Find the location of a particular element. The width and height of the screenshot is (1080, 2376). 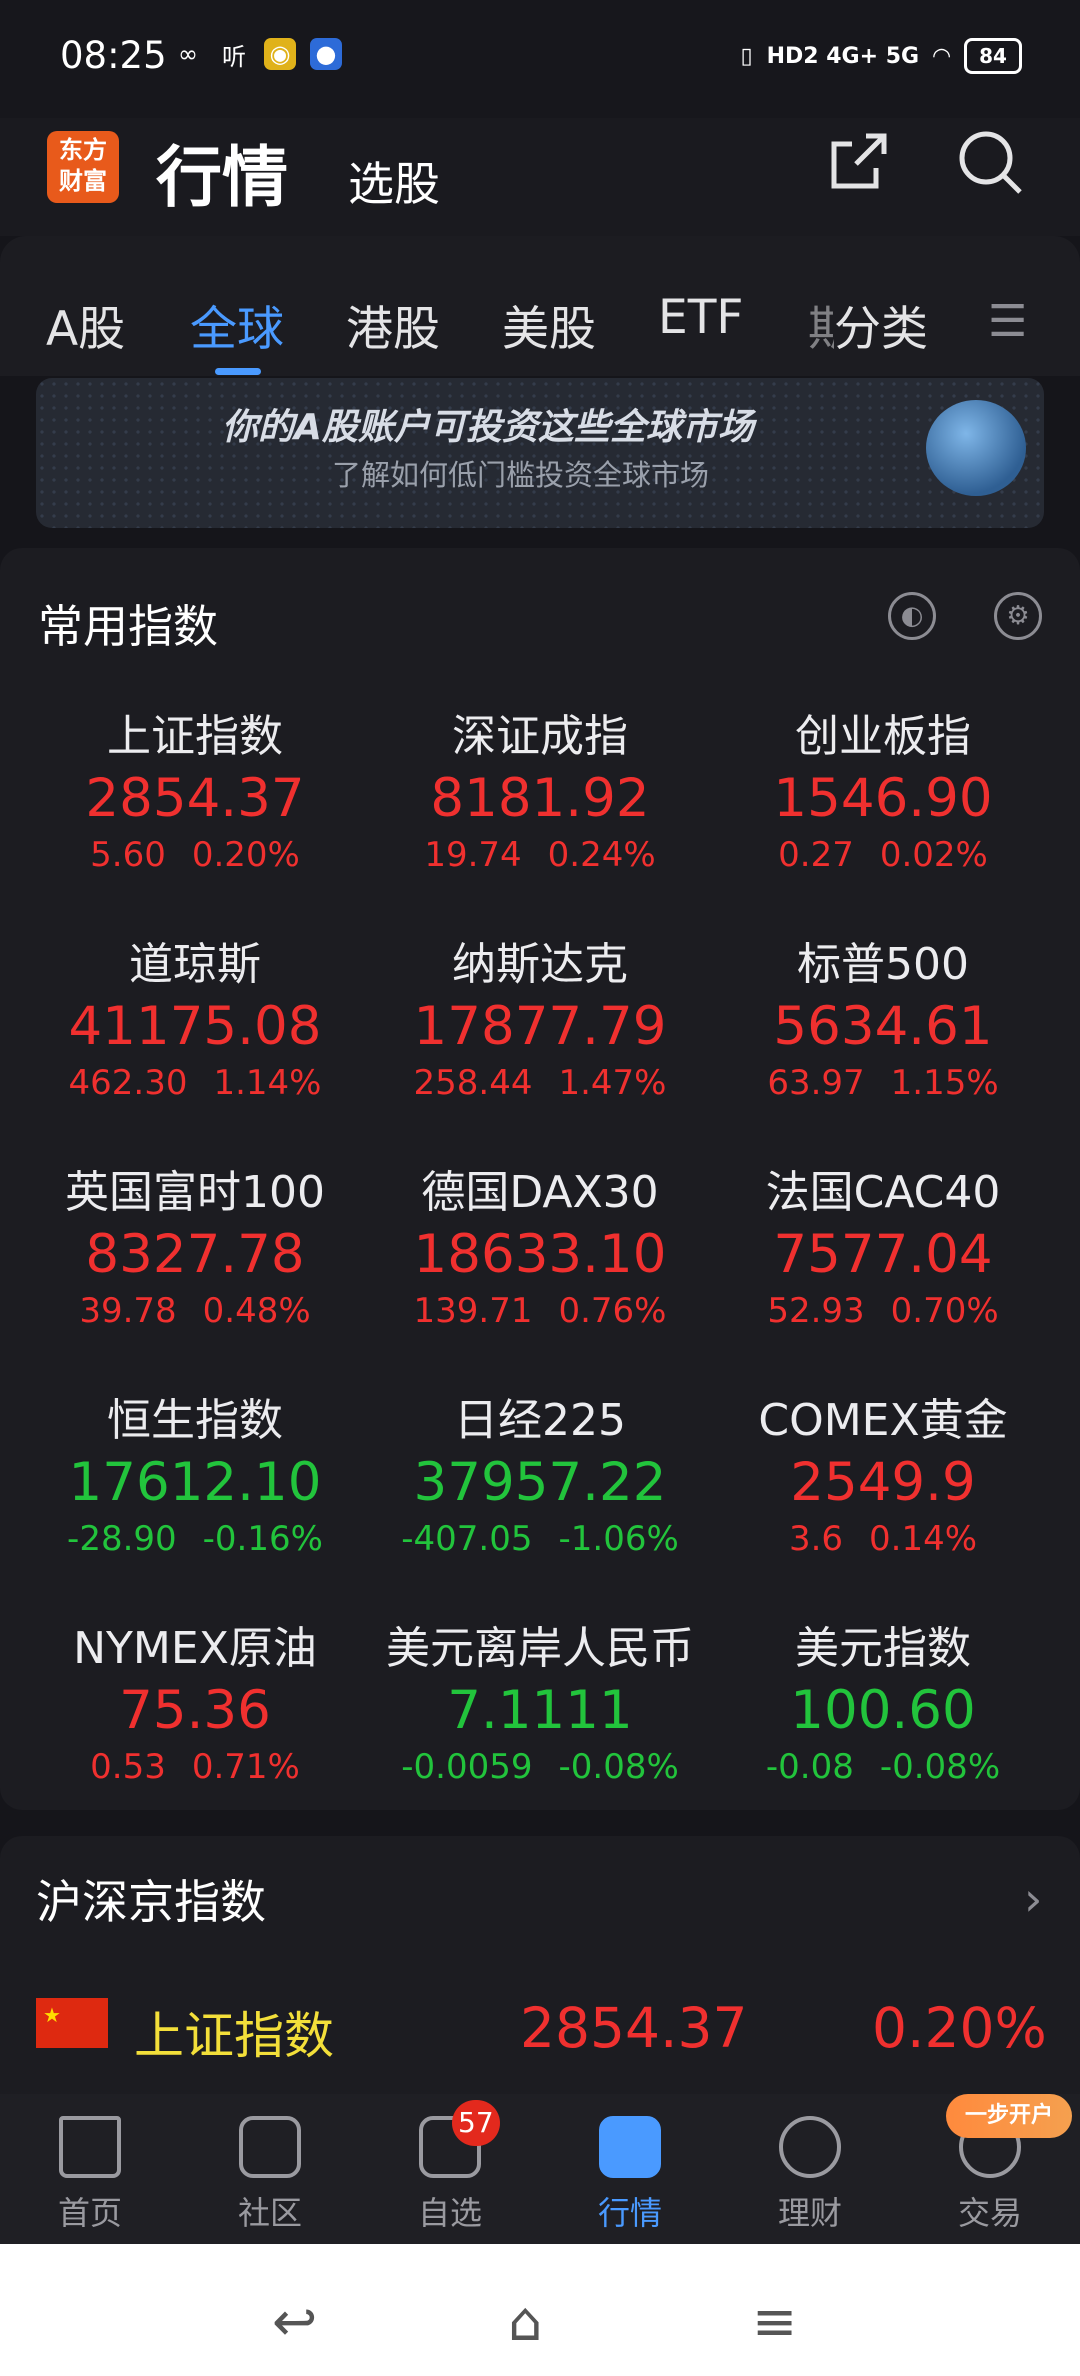

index-change-row: 39.78 0.48% is located at coordinates (195, 1311).